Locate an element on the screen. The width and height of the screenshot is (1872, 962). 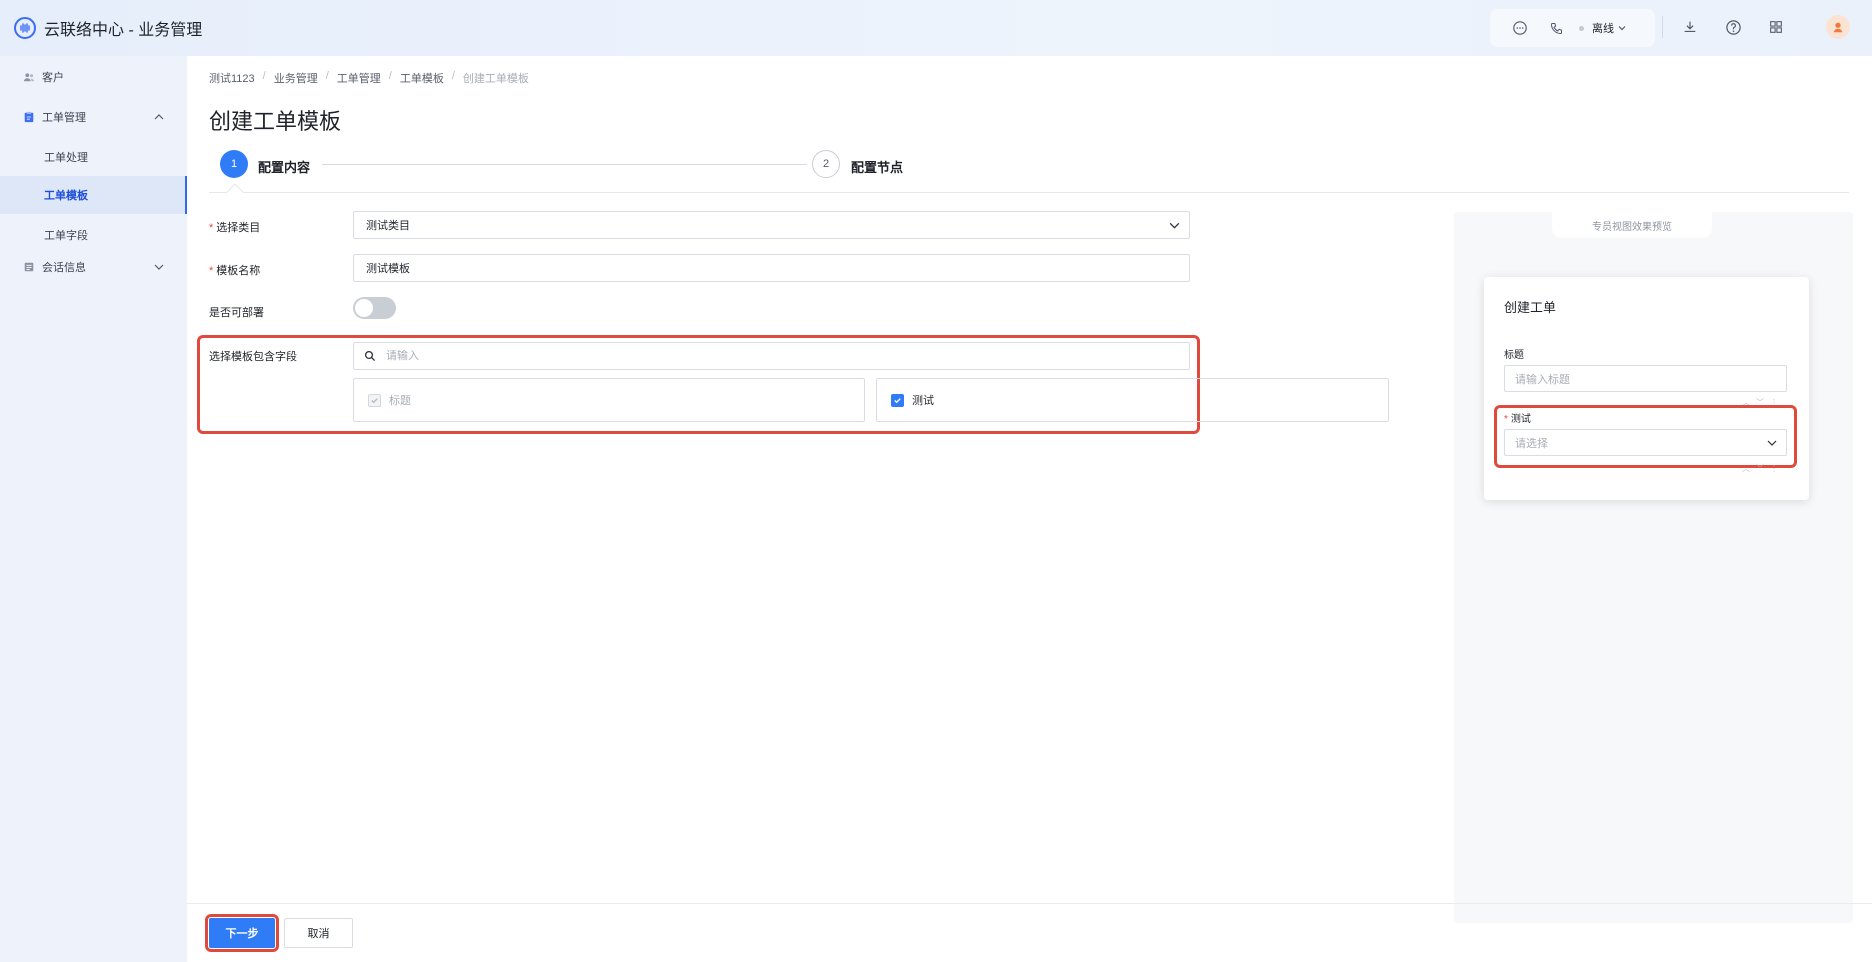
phone-icon is located at coordinates (1556, 28).